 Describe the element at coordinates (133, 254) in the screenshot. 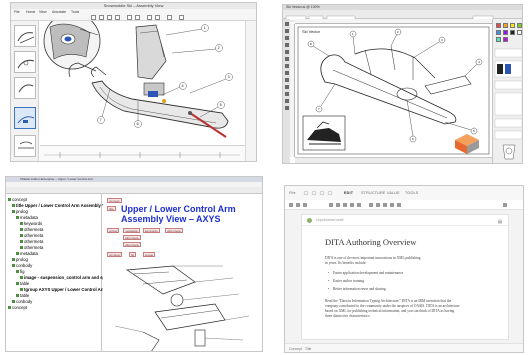

I see `tag-marker: fig` at that location.